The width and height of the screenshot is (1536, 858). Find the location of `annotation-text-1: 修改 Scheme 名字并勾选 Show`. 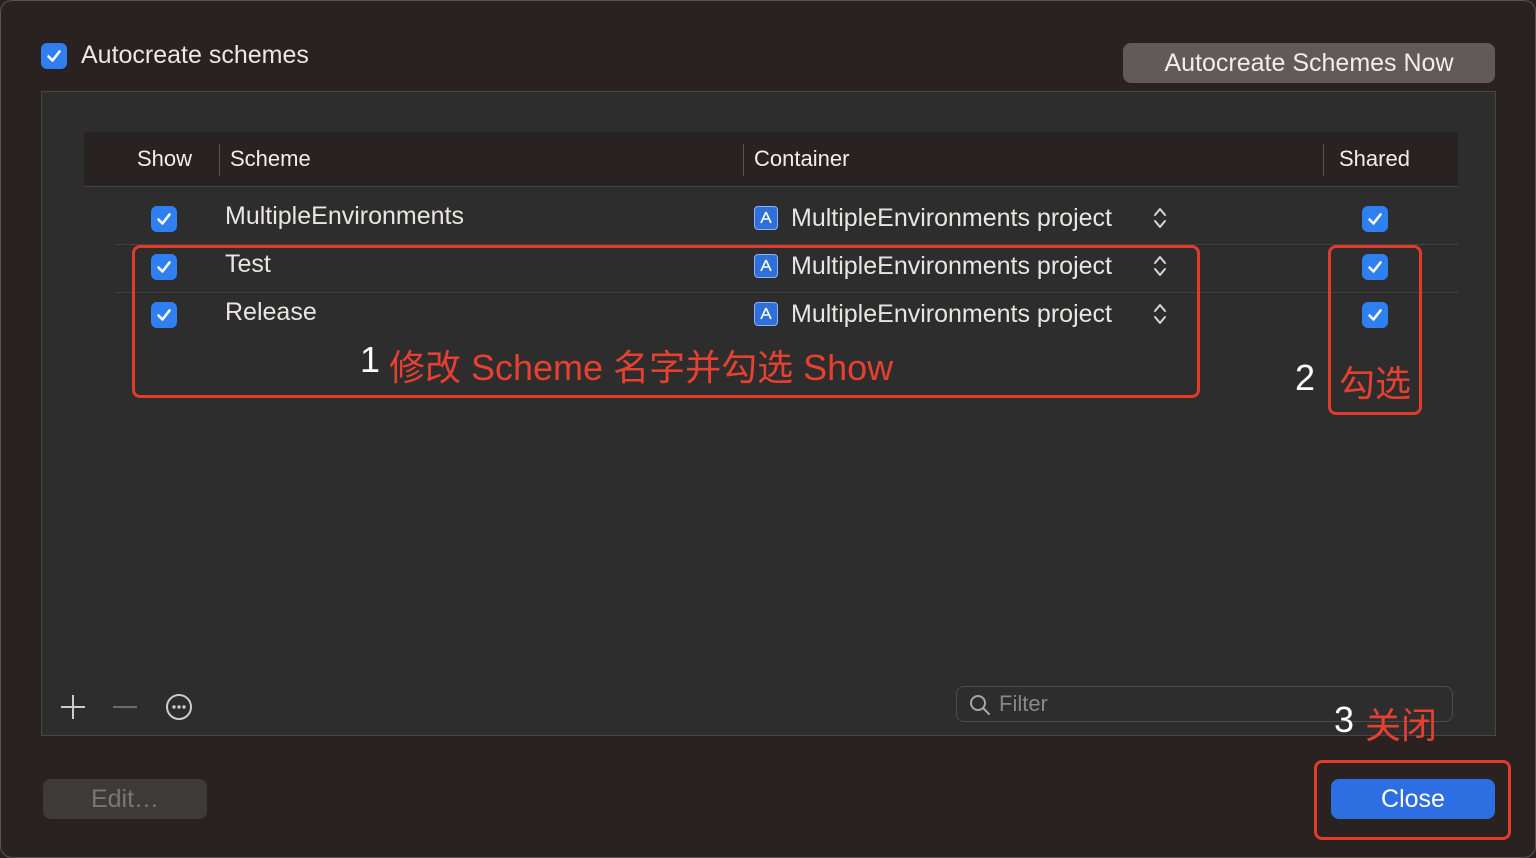

annotation-text-1: 修改 Scheme 名字并勾选 Show is located at coordinates (641, 367).